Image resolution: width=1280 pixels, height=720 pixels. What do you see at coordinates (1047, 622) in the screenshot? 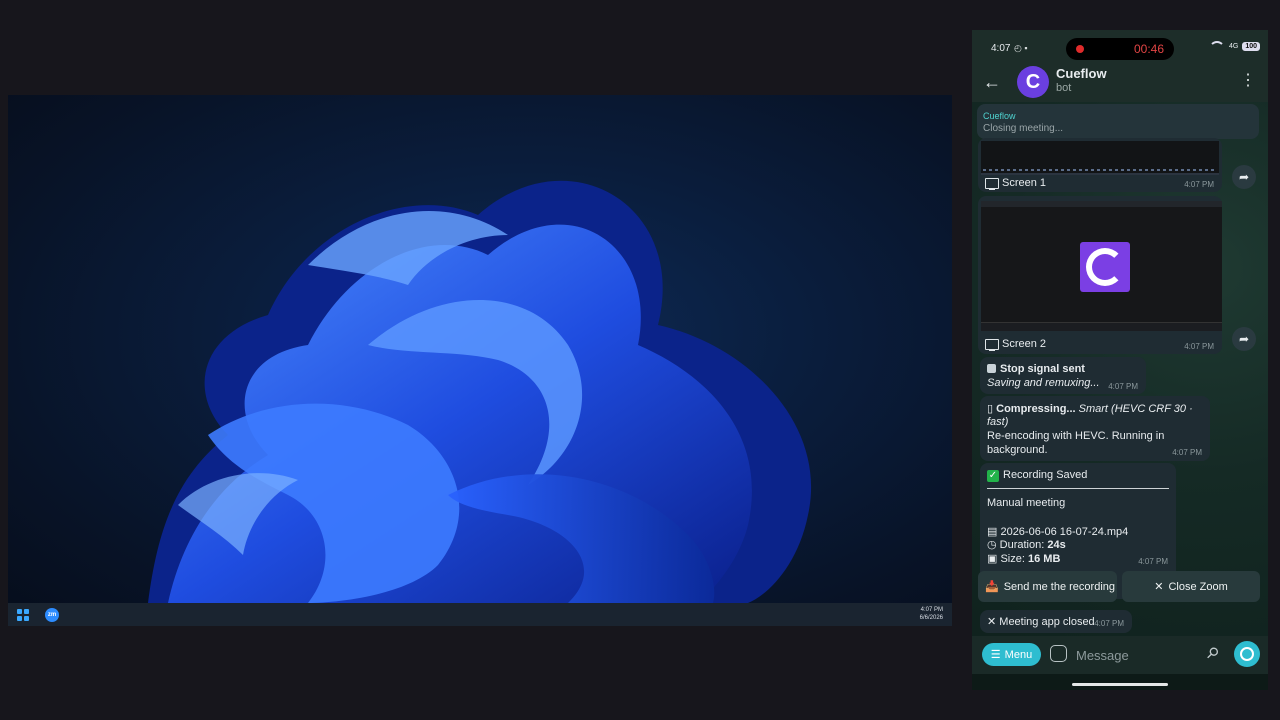
I see `closed-text: Meeting app closed` at bounding box center [1047, 622].